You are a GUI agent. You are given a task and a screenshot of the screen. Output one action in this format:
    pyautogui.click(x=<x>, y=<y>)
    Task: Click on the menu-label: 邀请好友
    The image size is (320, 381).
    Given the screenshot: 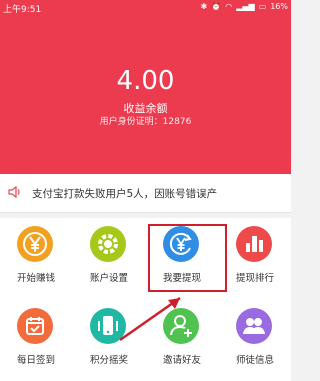 What is the action you would take?
    pyautogui.click(x=181, y=360)
    